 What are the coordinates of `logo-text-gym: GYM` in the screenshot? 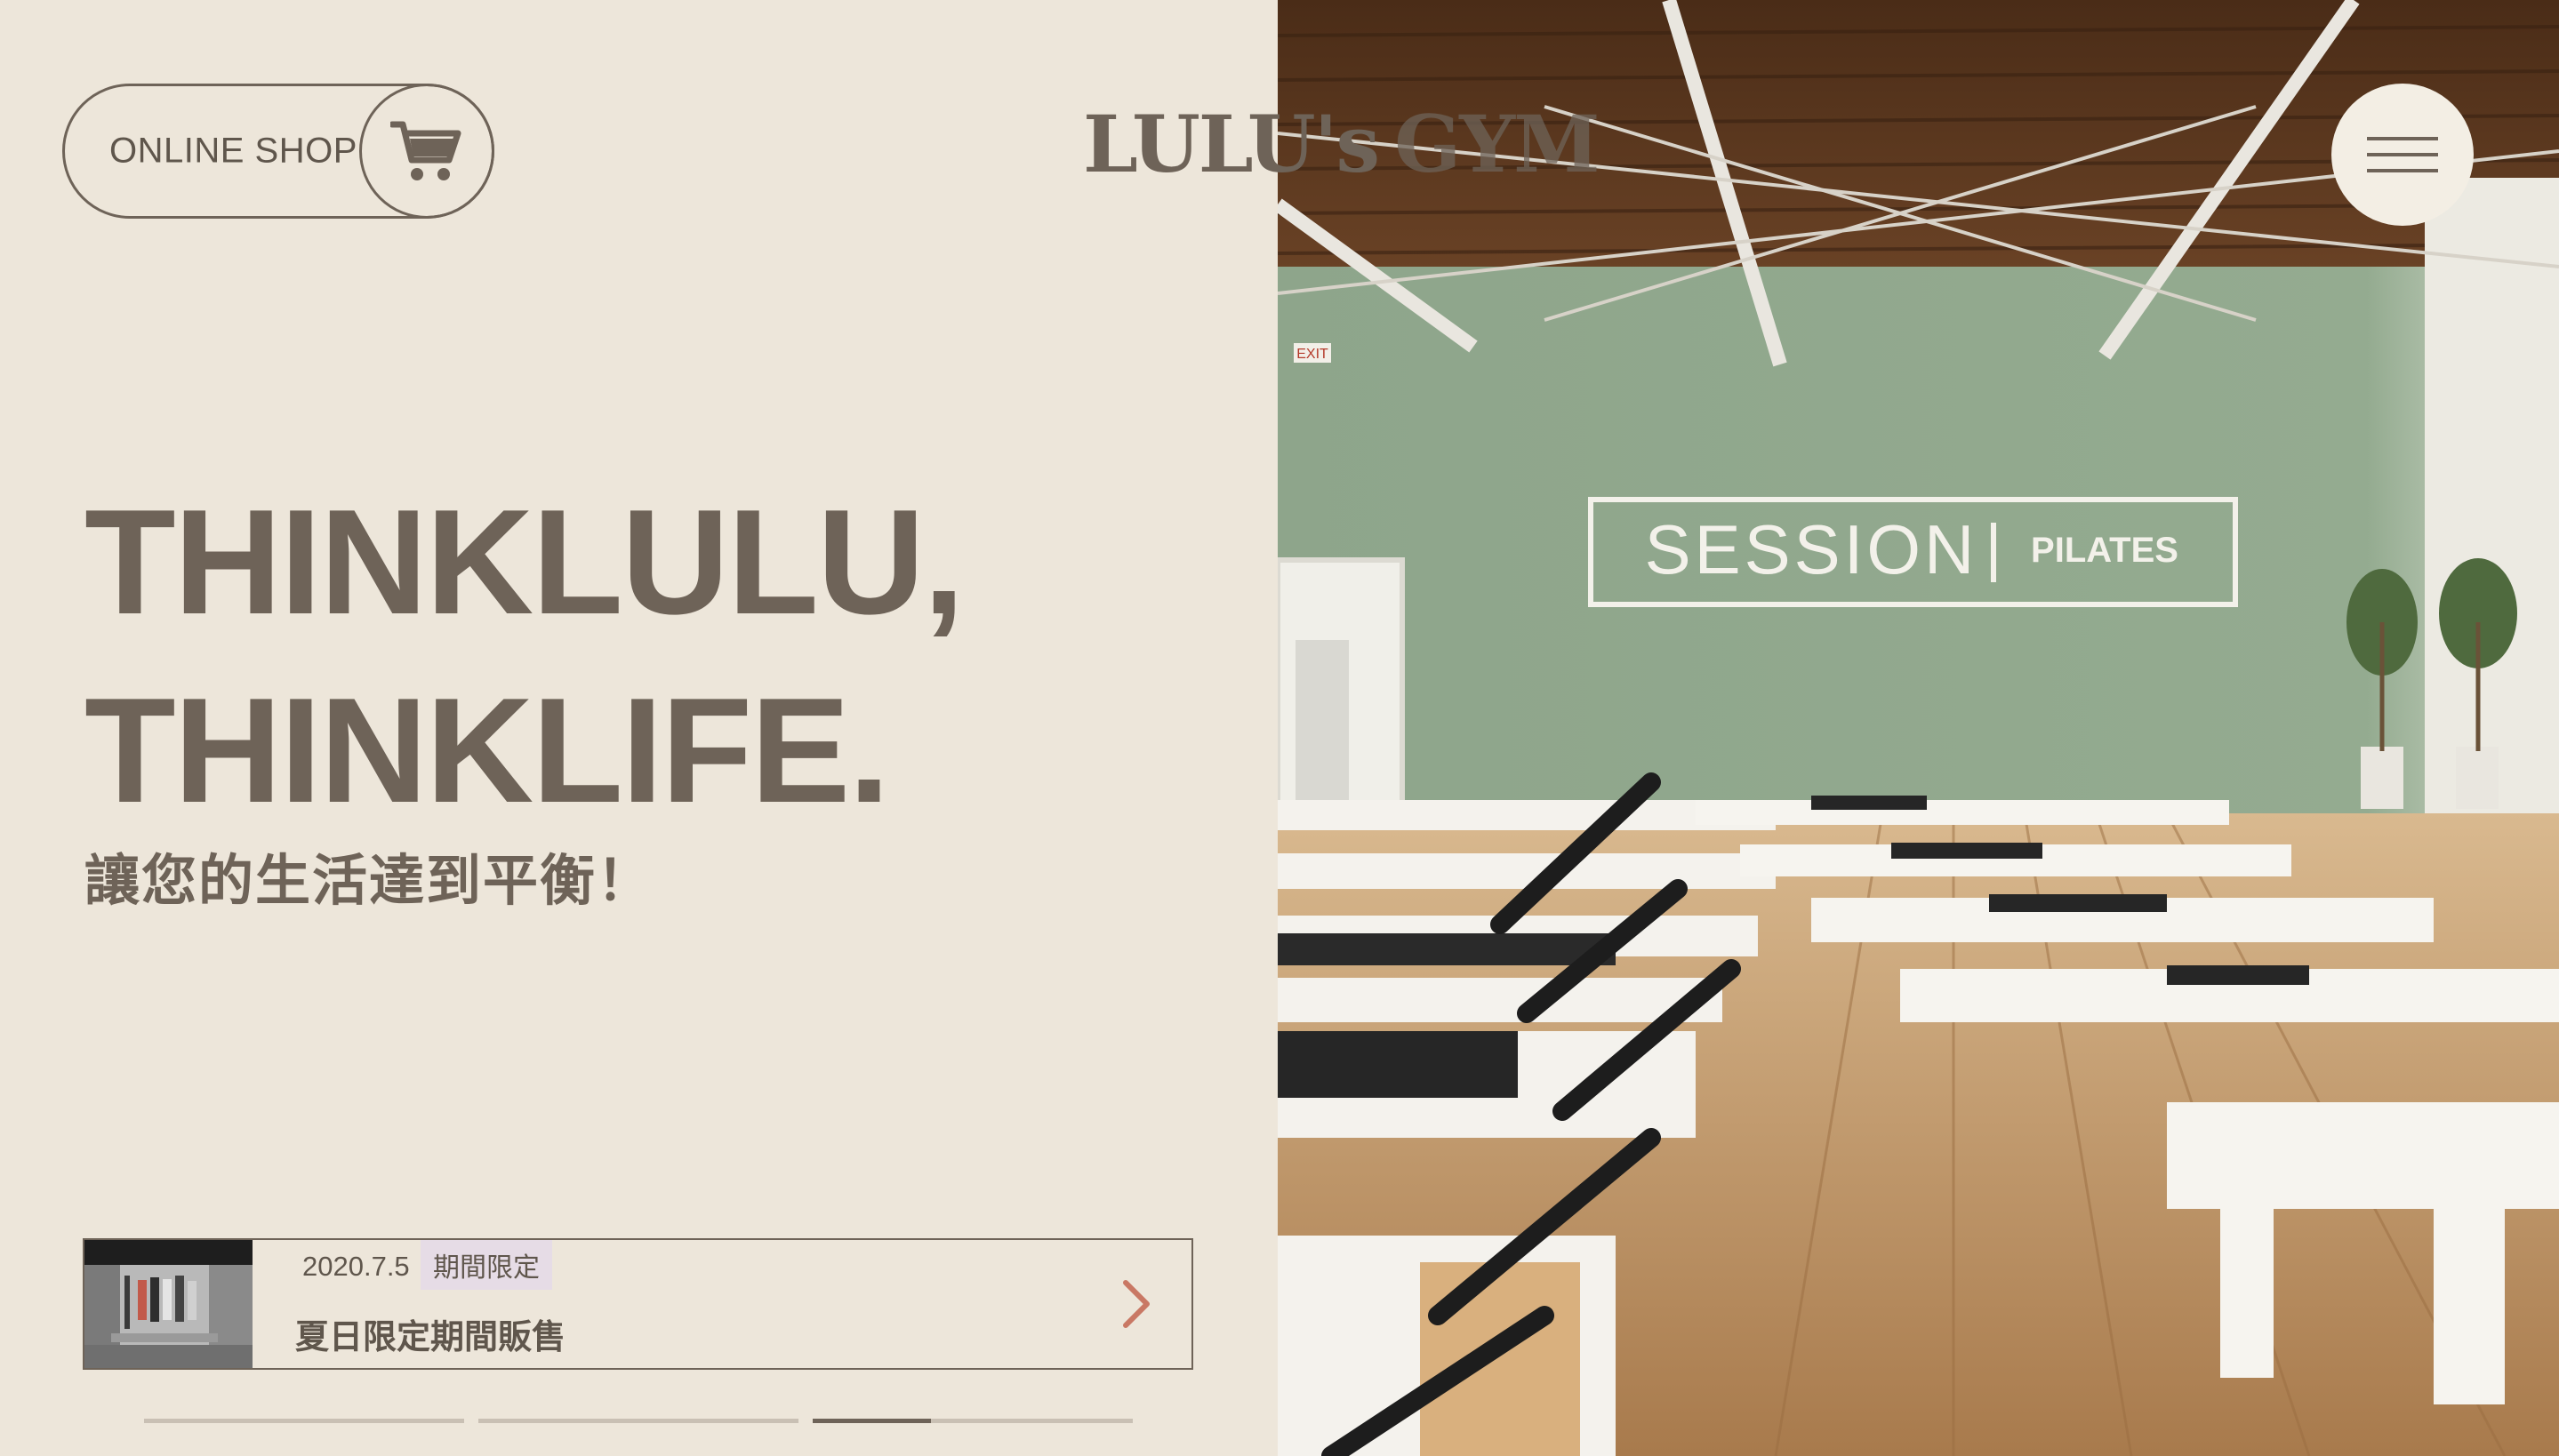 It's located at (1497, 144).